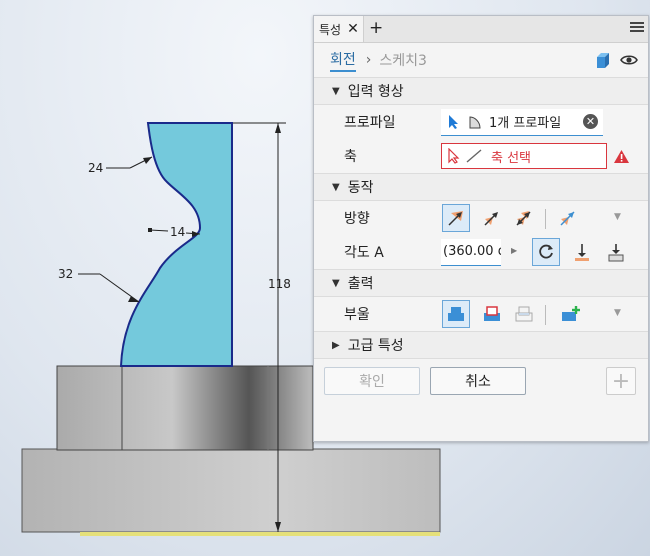 The width and height of the screenshot is (650, 556). I want to click on breadcrumb-current: 회전, so click(343, 60).